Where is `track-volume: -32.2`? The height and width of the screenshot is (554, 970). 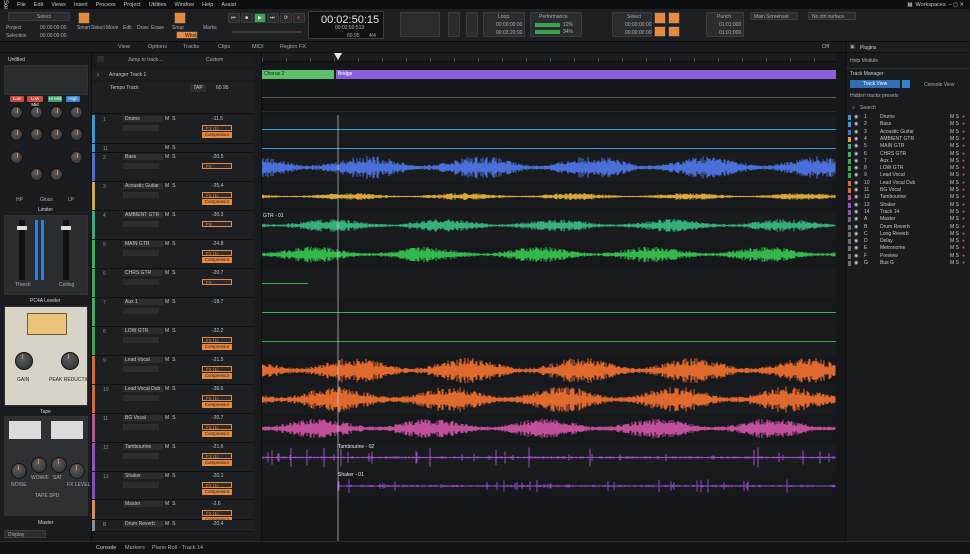
track-volume: -32.2 is located at coordinates (217, 331).